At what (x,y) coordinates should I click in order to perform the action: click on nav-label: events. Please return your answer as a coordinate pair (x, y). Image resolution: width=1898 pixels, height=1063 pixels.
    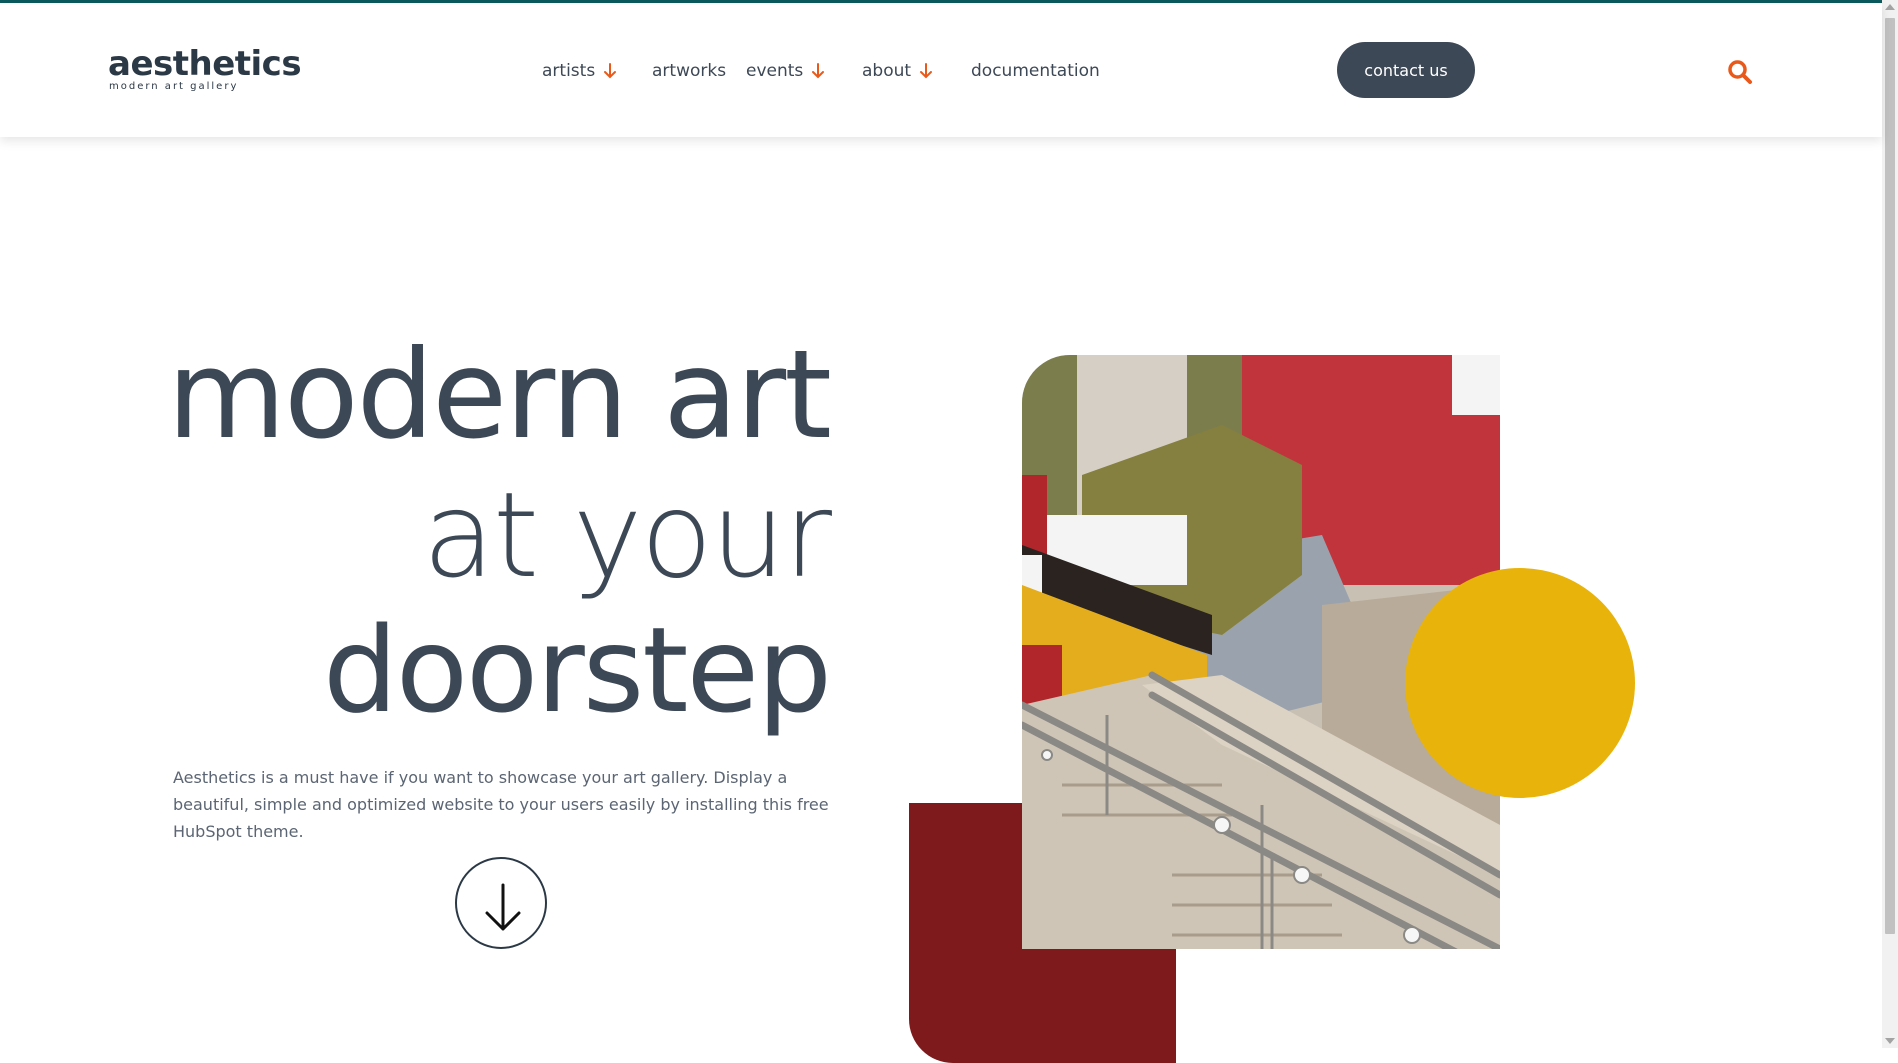
    Looking at the image, I should click on (775, 71).